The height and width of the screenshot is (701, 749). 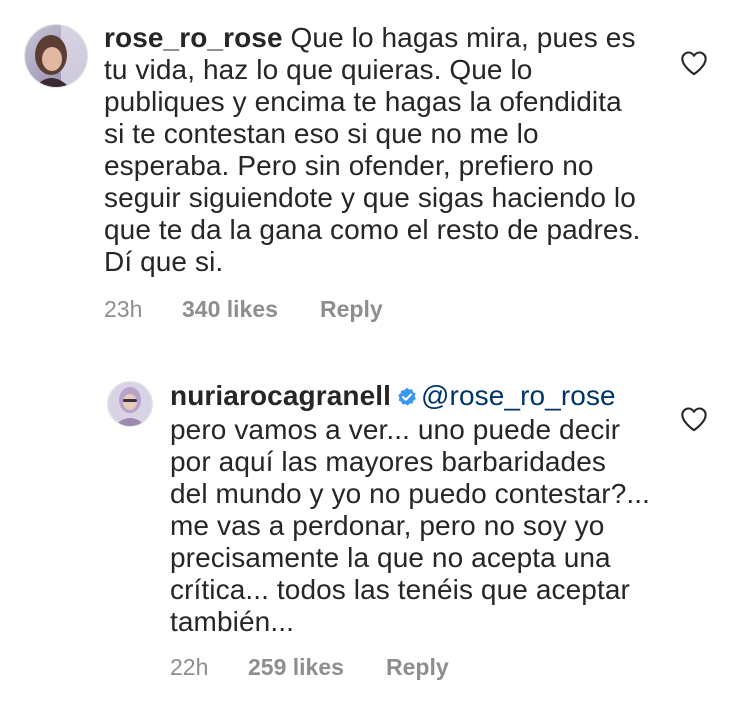 What do you see at coordinates (280, 395) in the screenshot?
I see `comment-username: nuriarocagranell` at bounding box center [280, 395].